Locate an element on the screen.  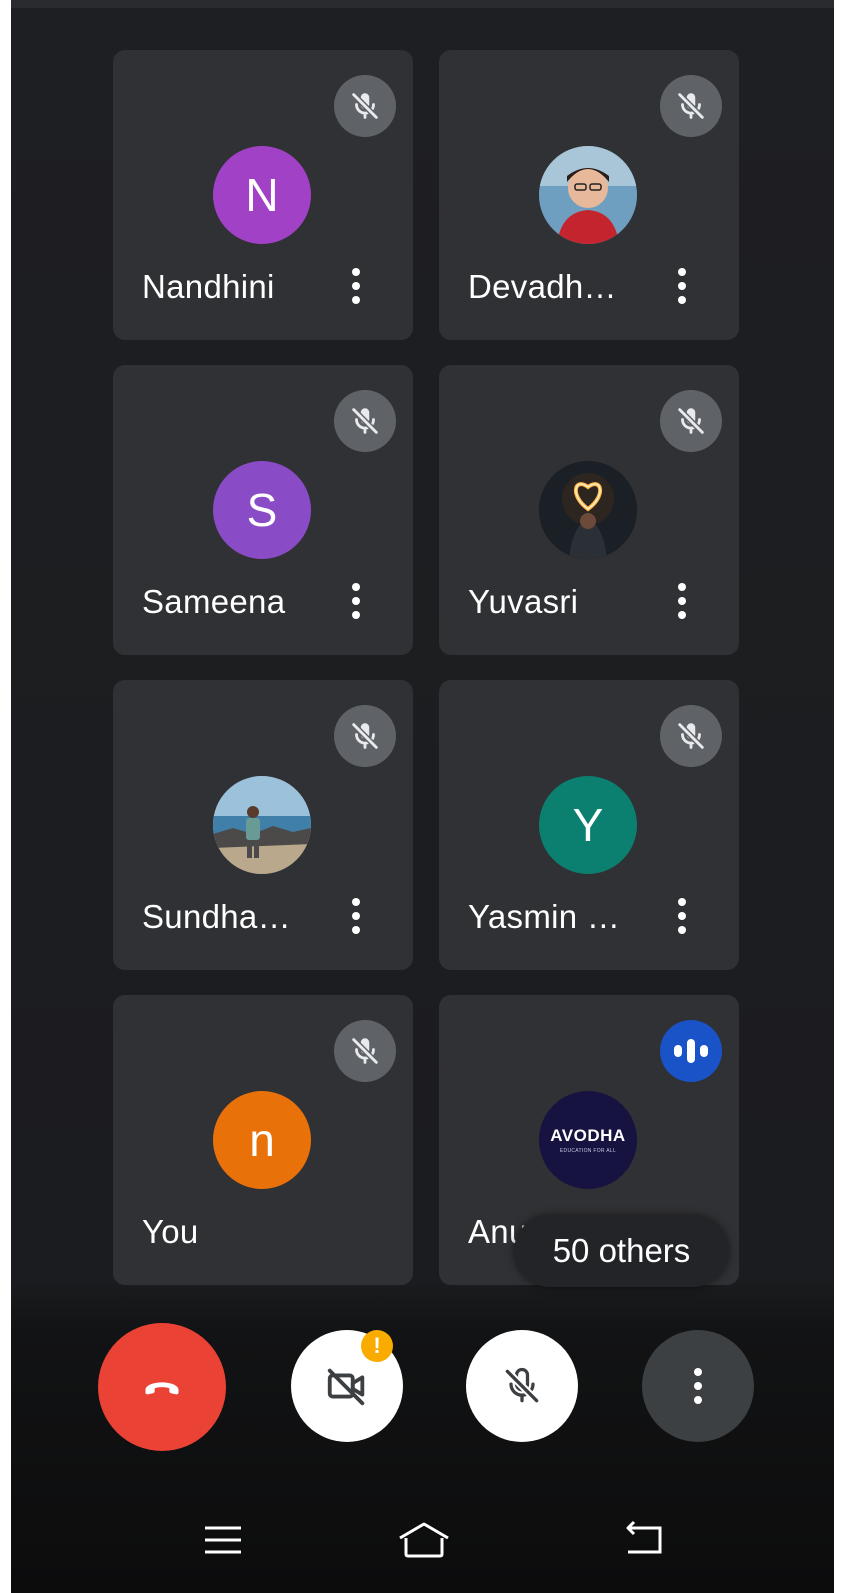
end-call-button is located at coordinates (162, 1387).